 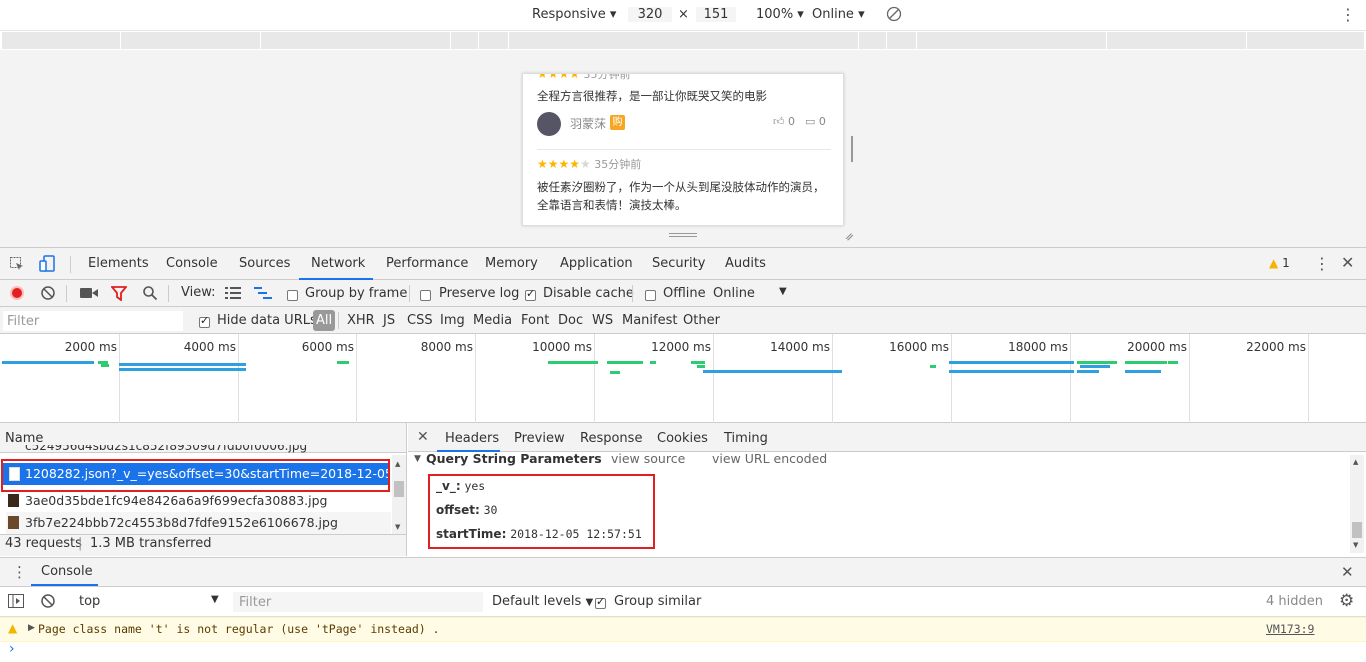 I want to click on drawer-menu-icon: ⋮, so click(x=19, y=572).